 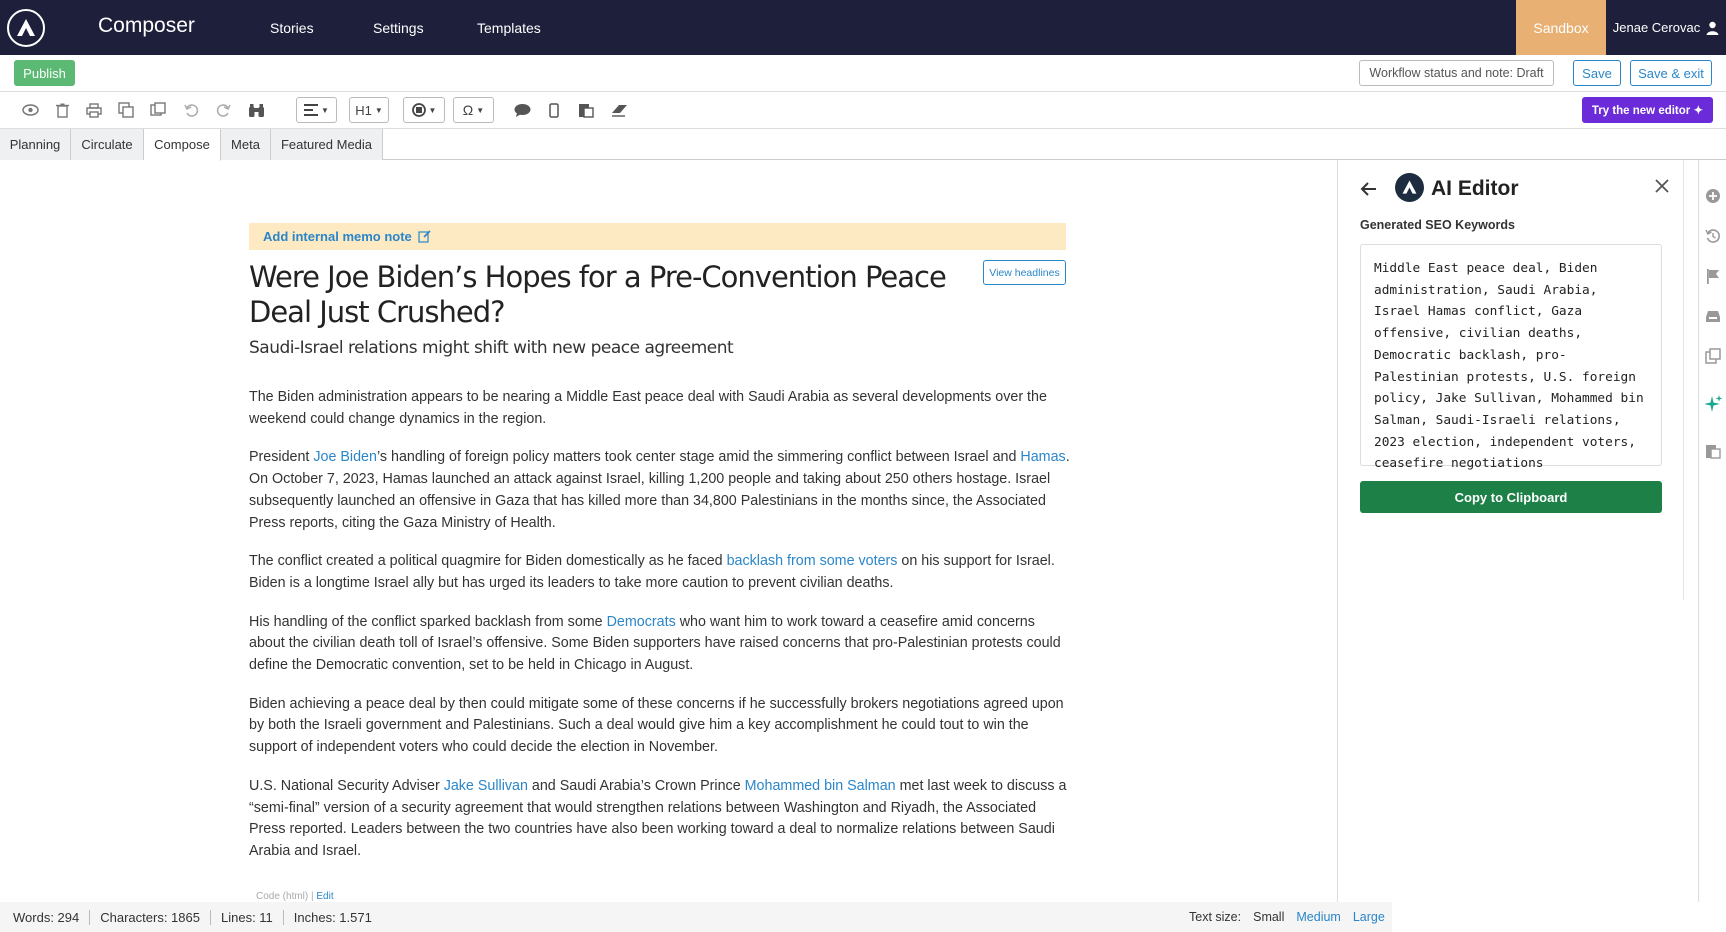 I want to click on trash-icon, so click(x=62, y=110).